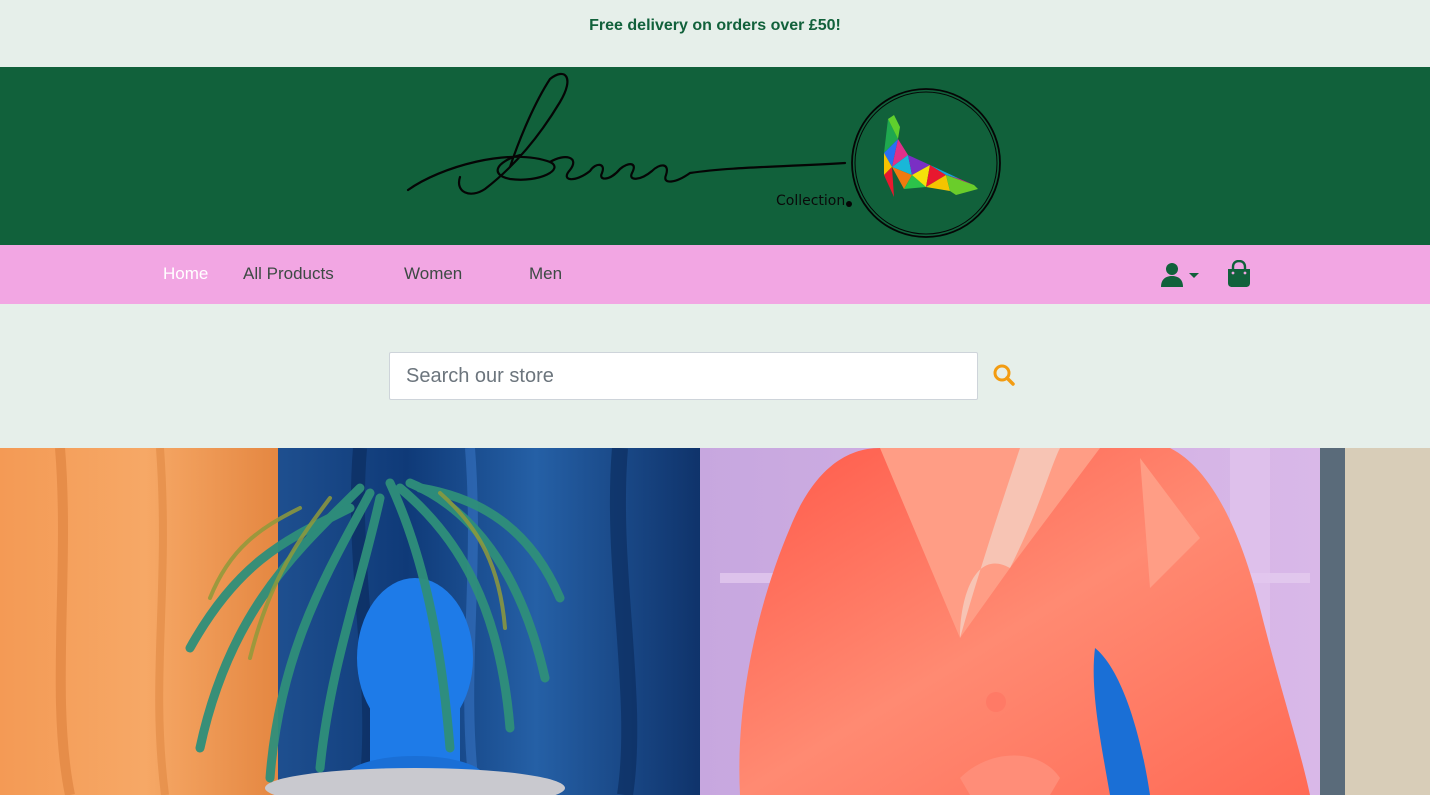  I want to click on logo-graphic, so click(703, 155).